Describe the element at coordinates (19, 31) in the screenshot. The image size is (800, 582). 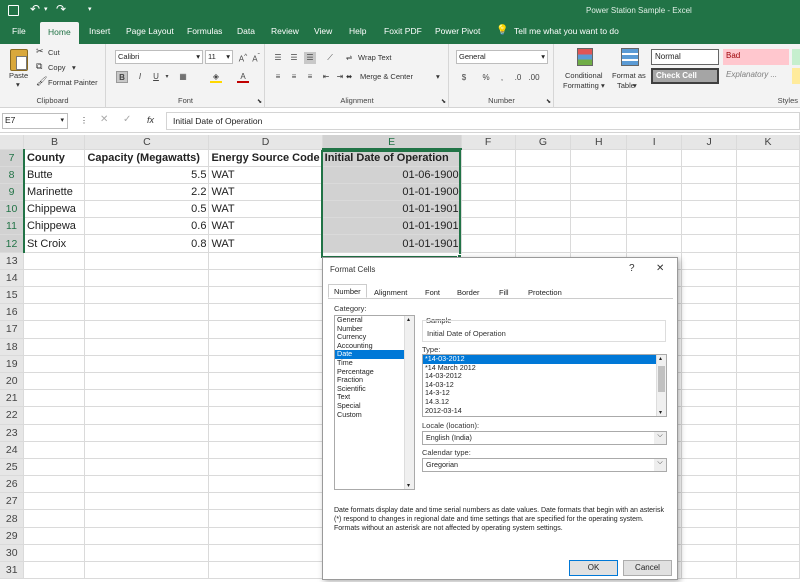
I see `tab-file: File` at that location.